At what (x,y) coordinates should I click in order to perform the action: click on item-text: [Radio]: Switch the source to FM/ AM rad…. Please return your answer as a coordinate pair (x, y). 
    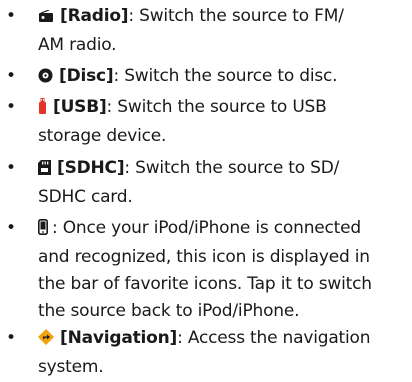
    Looking at the image, I should click on (224, 31).